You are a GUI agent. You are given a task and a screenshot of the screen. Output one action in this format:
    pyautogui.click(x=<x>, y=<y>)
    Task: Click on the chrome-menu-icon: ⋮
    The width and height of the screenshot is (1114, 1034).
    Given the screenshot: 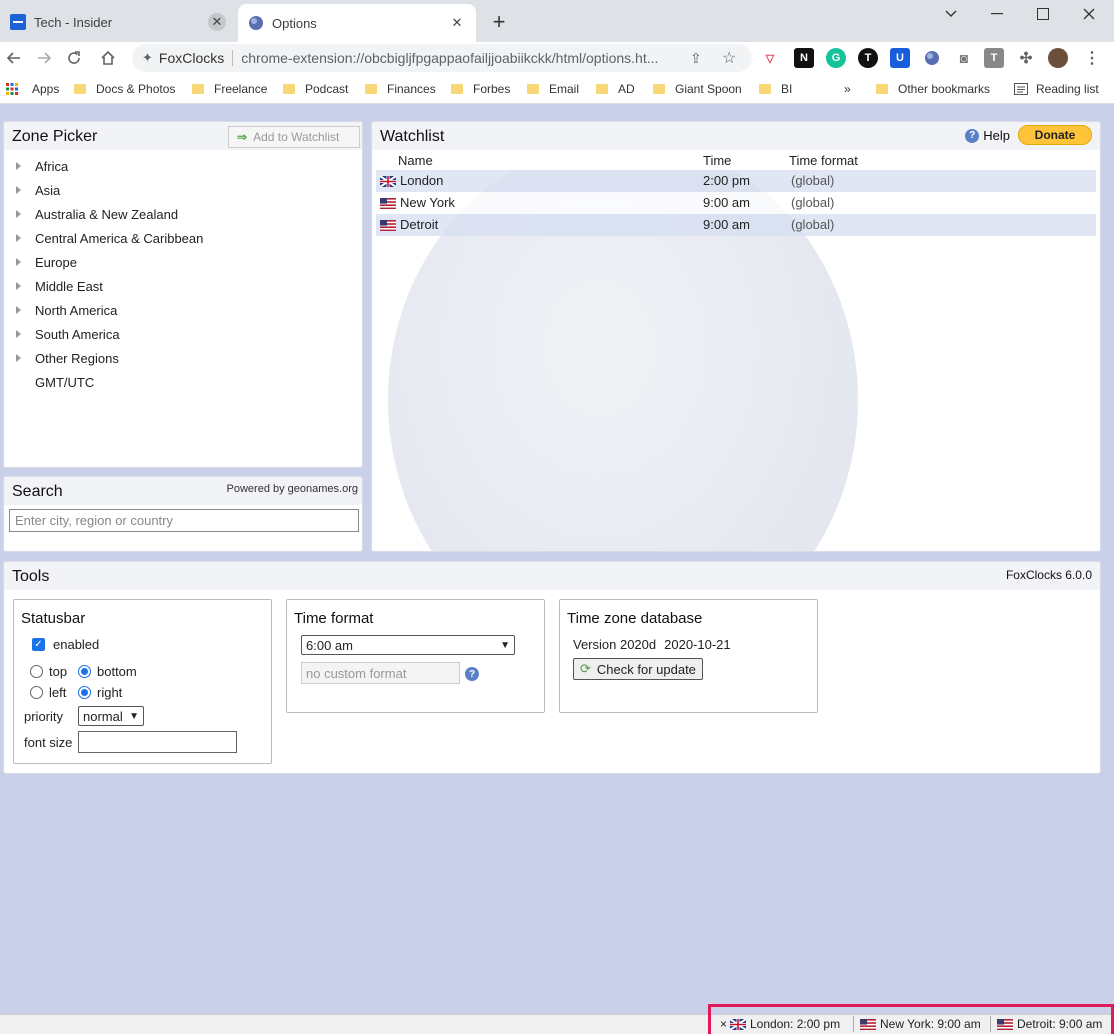 What is the action you would take?
    pyautogui.click(x=1092, y=58)
    